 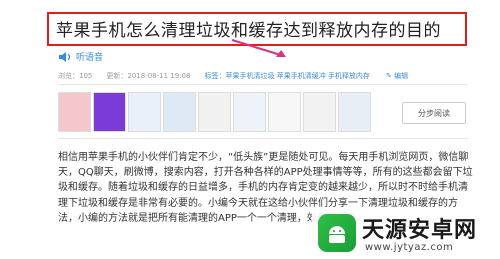 What do you see at coordinates (409, 247) in the screenshot?
I see `watermark-url: www.jytyaz.com` at bounding box center [409, 247].